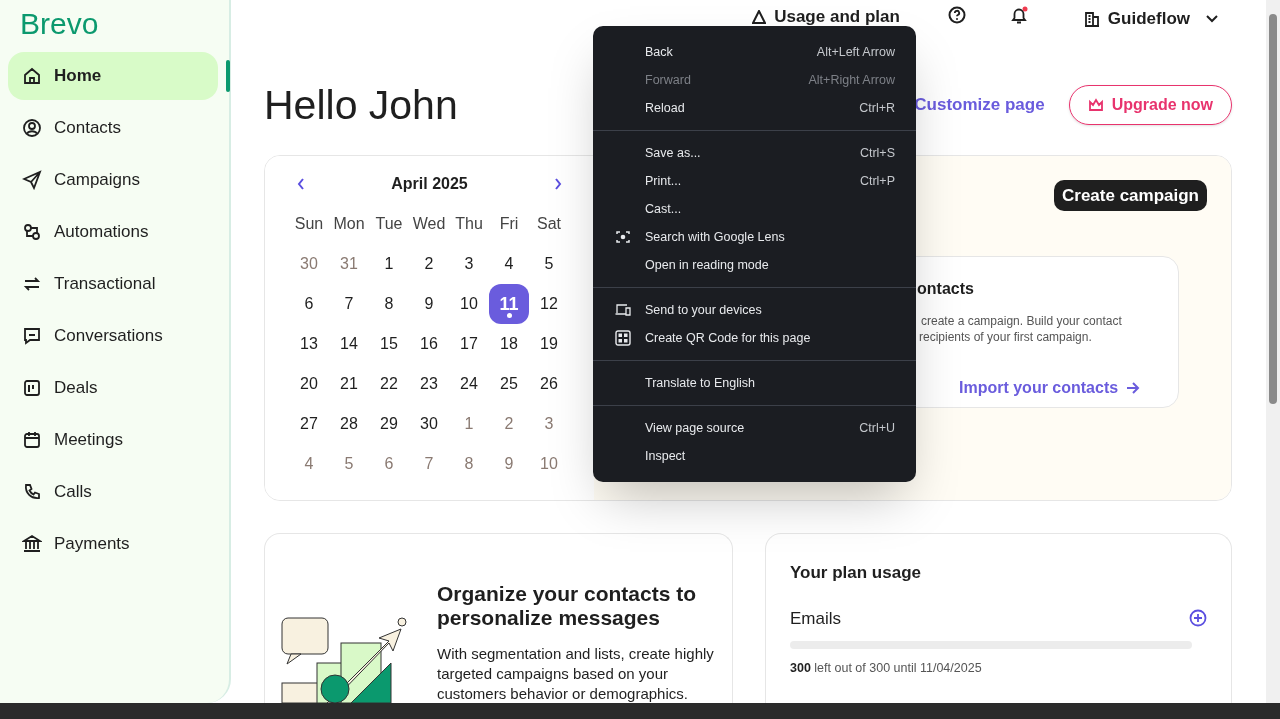 The height and width of the screenshot is (719, 1280). What do you see at coordinates (1212, 18) in the screenshot?
I see `chevron-down-icon` at bounding box center [1212, 18].